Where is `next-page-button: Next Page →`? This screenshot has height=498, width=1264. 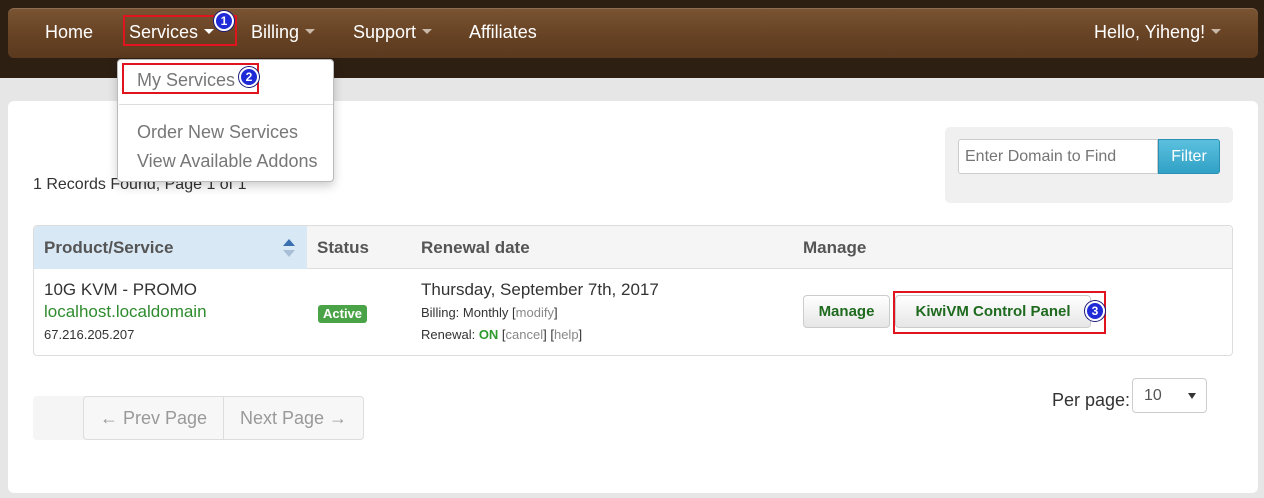 next-page-button: Next Page → is located at coordinates (293, 418).